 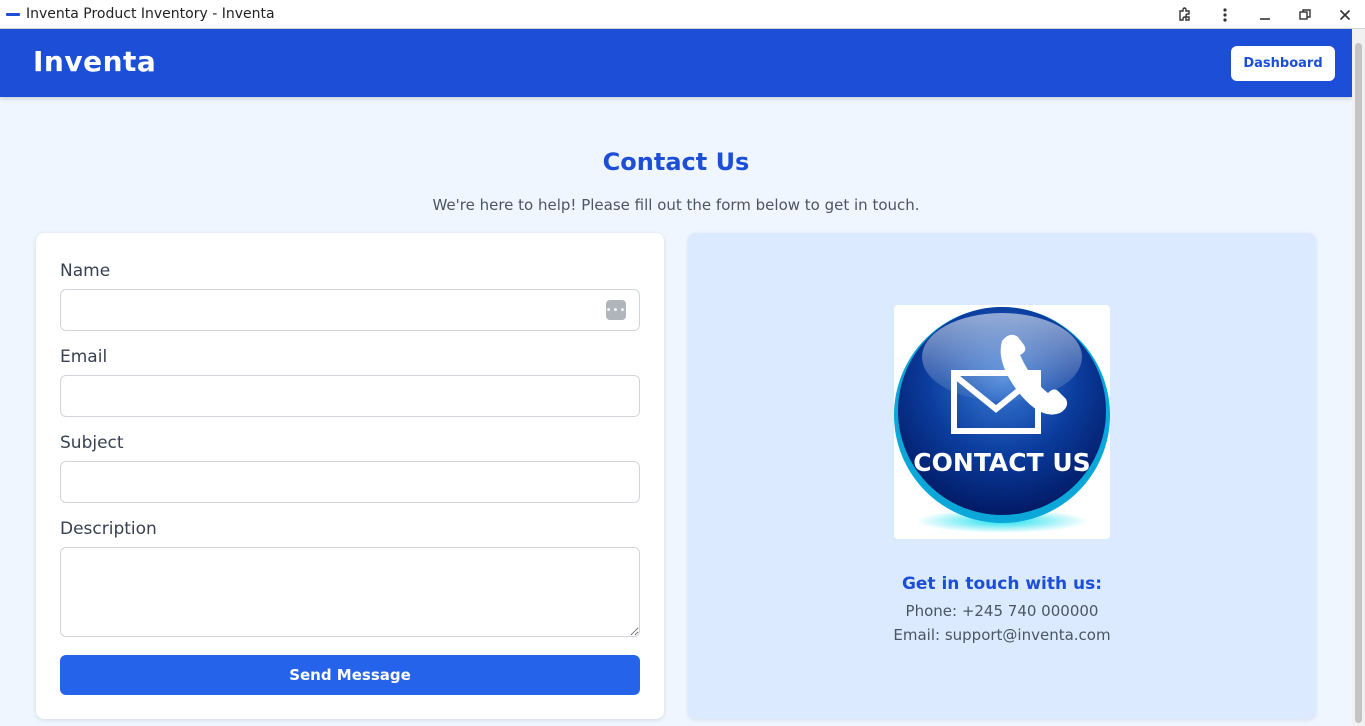 What do you see at coordinates (350, 482) in the screenshot?
I see `subject-input` at bounding box center [350, 482].